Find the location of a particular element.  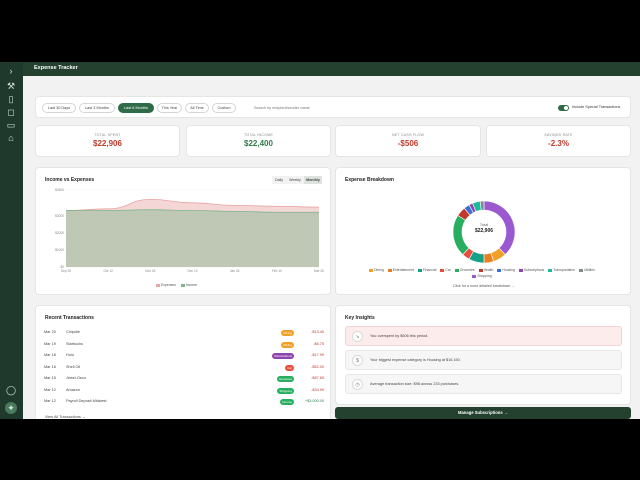

tx-name: Jewel-Osco is located at coordinates (76, 378).